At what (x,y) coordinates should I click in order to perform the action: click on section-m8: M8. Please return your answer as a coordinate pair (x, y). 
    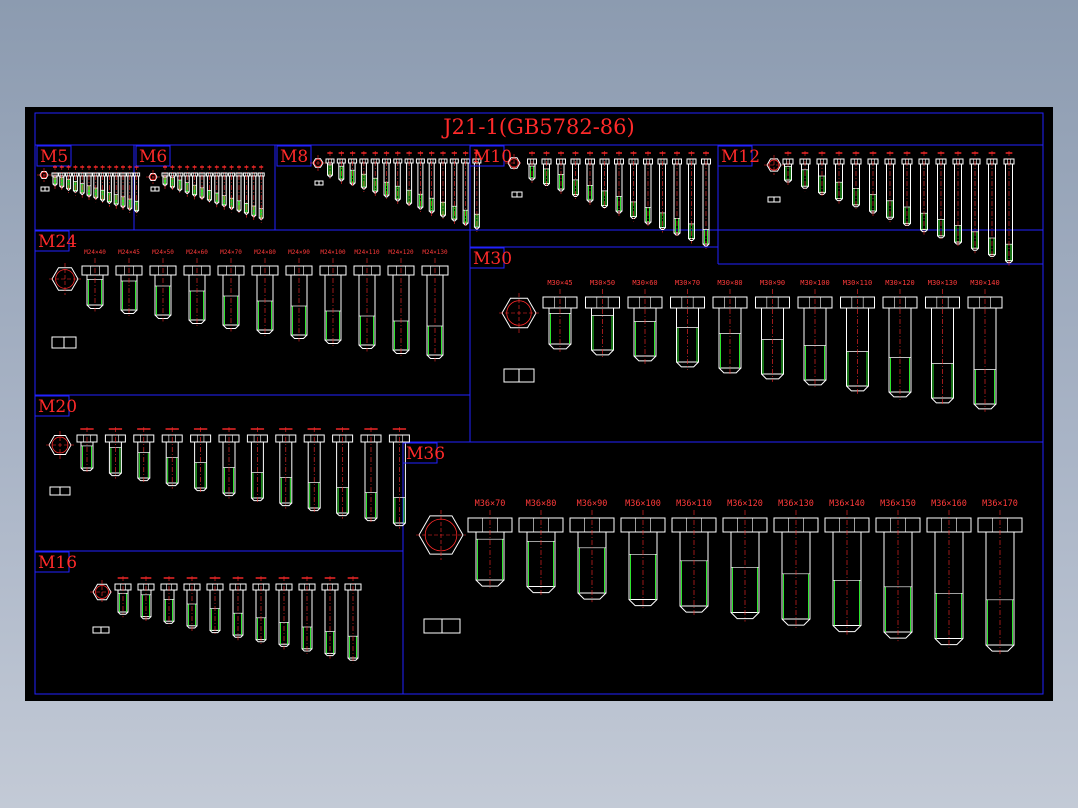
    Looking at the image, I should click on (294, 156).